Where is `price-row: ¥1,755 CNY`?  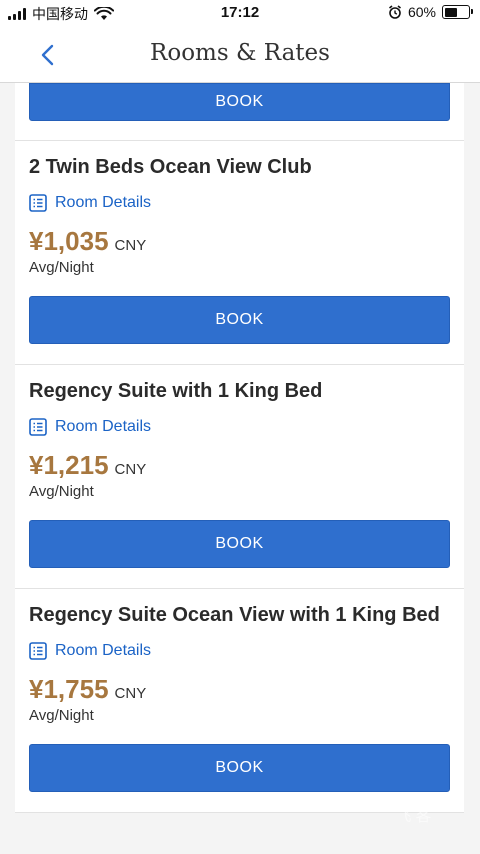
price-row: ¥1,755 CNY is located at coordinates (239, 689).